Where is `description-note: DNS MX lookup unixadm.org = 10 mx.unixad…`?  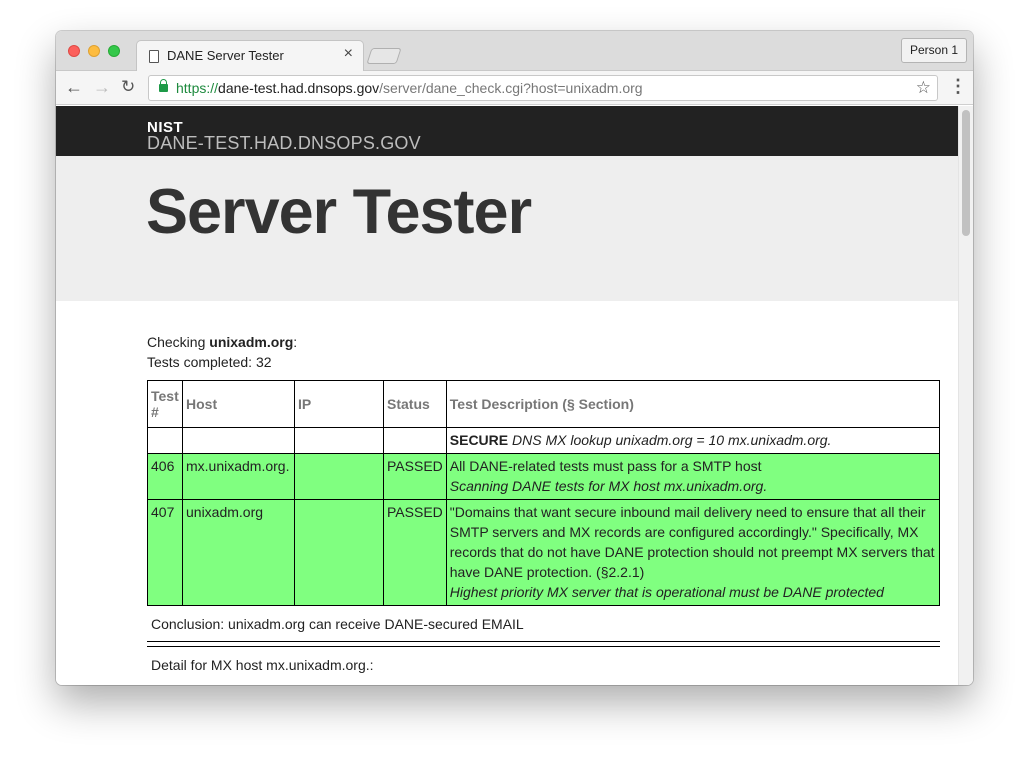
description-note: DNS MX lookup unixadm.org = 10 mx.unixad… is located at coordinates (672, 440).